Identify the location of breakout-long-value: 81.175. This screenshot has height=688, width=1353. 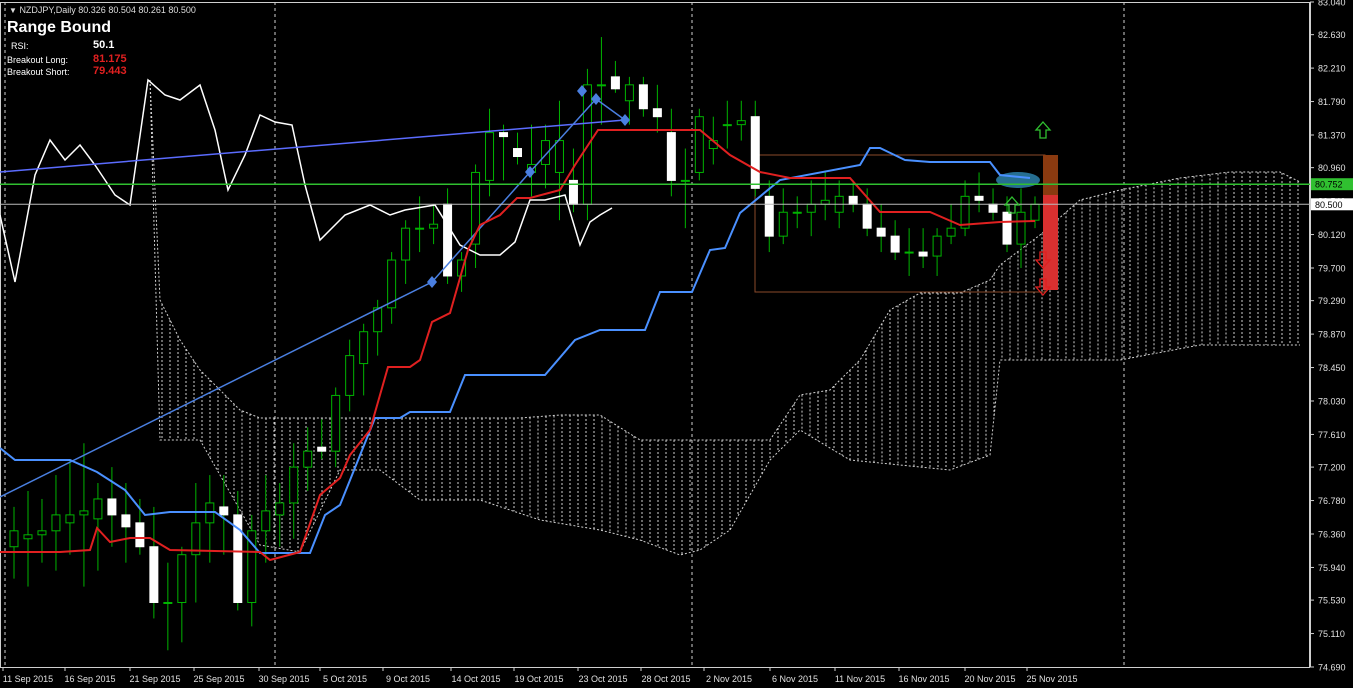
(110, 59).